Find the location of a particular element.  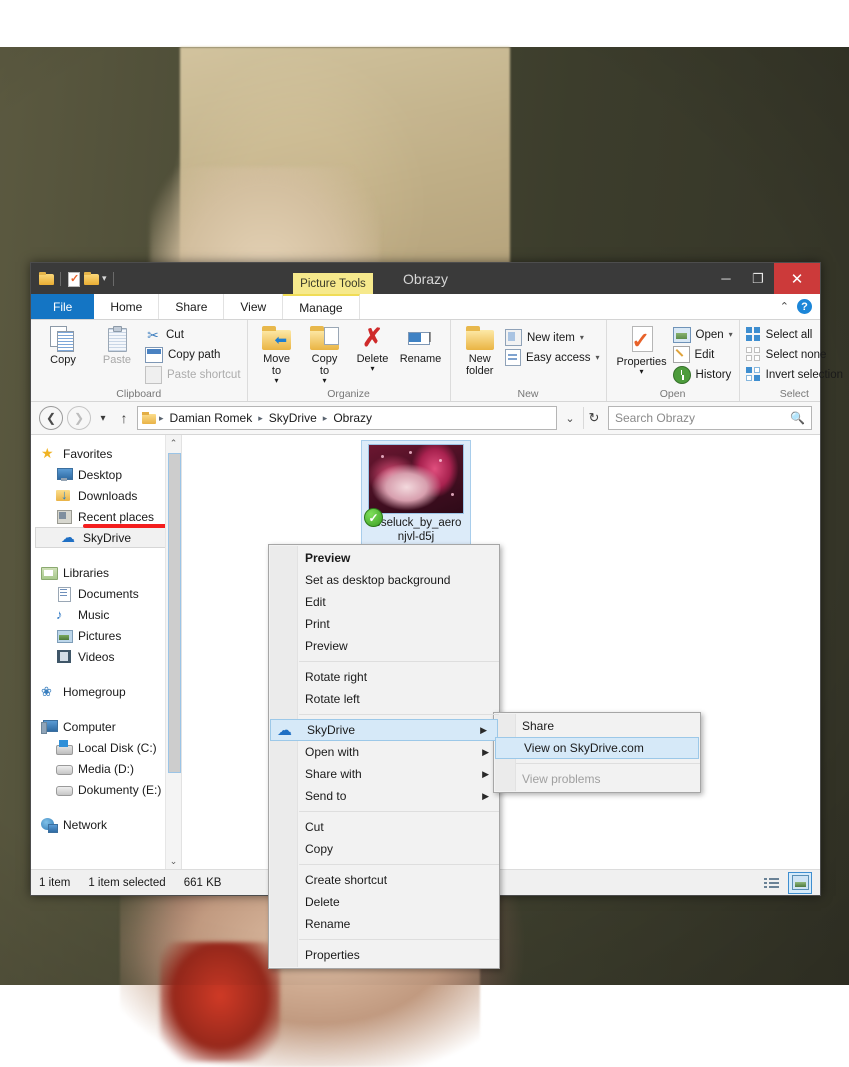

select-none-button: Select none is located at coordinates (794, 354).